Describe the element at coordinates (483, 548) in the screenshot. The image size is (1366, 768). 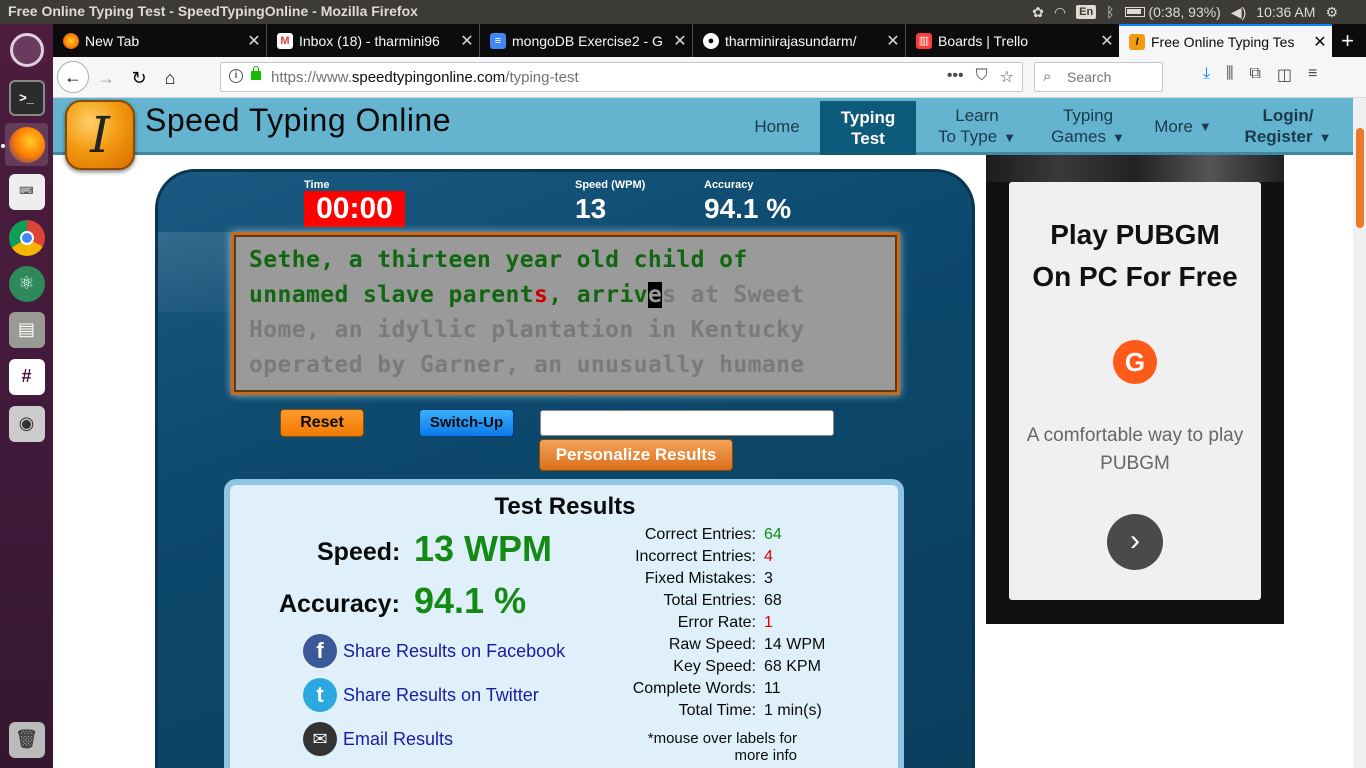
I see `results-speed-value: 13 WPM` at that location.